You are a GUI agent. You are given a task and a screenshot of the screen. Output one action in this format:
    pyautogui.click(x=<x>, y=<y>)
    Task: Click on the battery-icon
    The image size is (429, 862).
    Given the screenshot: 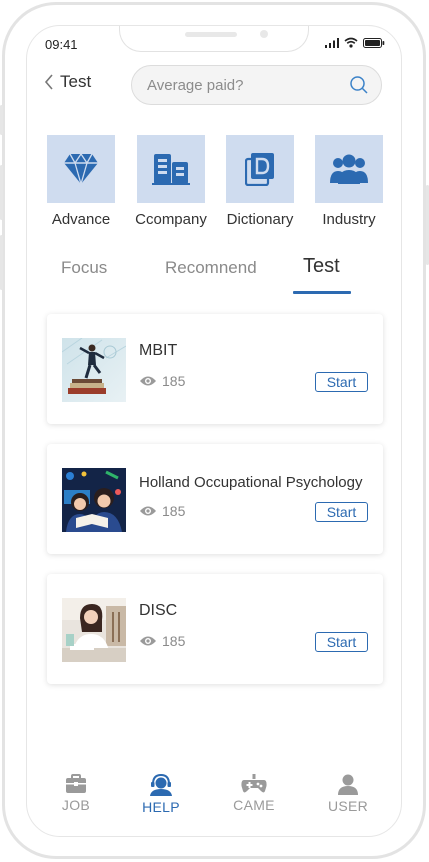 What is the action you would take?
    pyautogui.click(x=374, y=42)
    